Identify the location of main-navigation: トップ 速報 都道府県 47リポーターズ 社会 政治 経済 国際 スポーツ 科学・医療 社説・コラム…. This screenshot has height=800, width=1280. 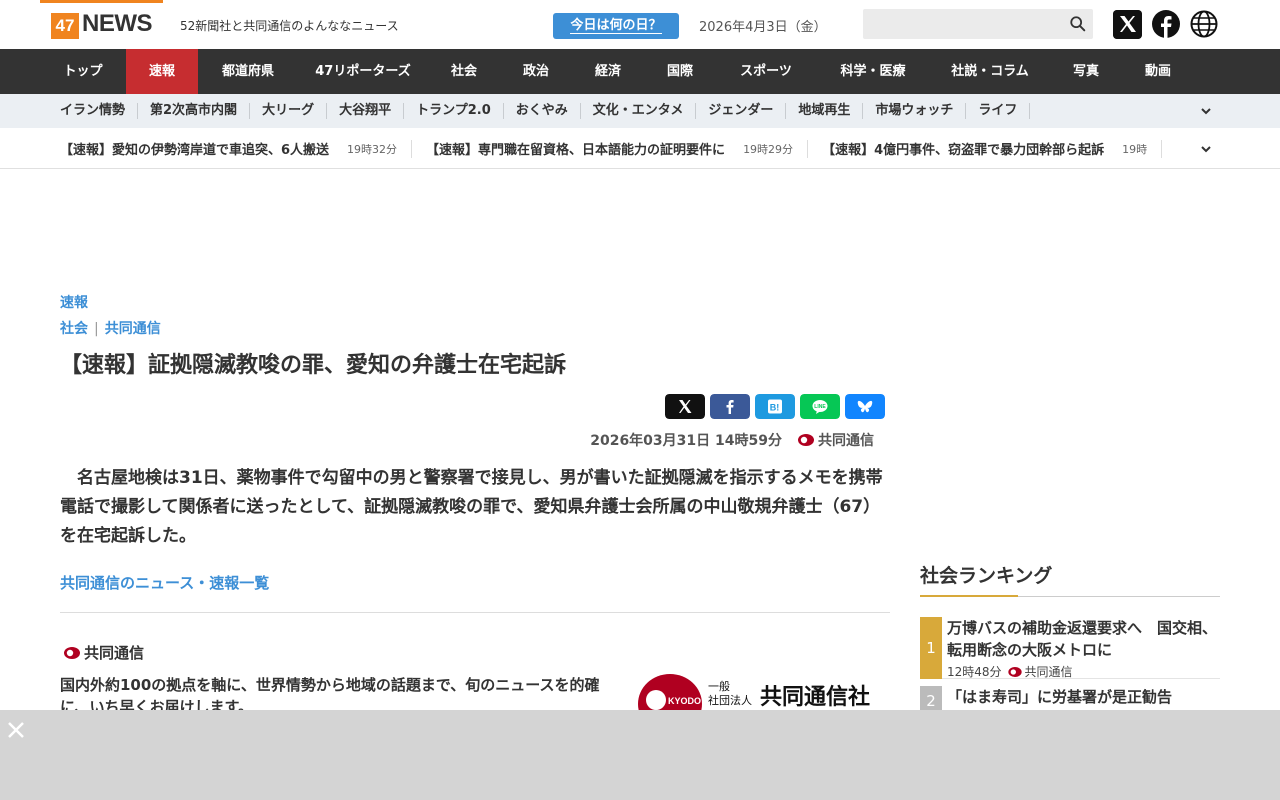
(640, 71).